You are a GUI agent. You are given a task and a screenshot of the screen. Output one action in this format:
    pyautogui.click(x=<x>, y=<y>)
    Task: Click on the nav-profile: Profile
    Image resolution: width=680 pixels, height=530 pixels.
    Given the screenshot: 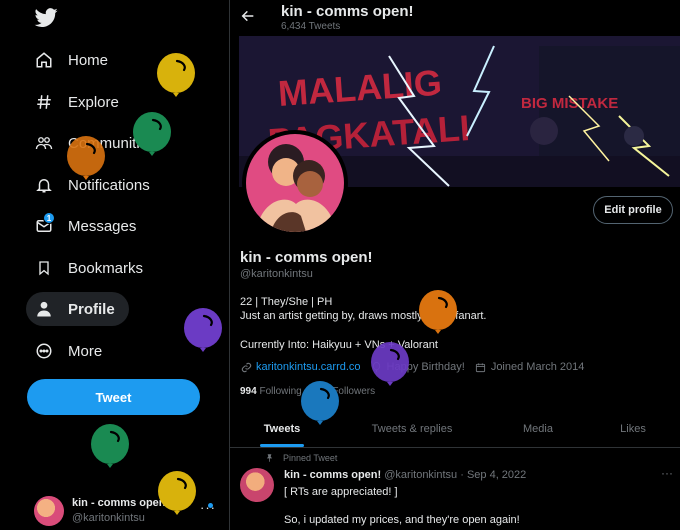 What is the action you would take?
    pyautogui.click(x=77, y=309)
    